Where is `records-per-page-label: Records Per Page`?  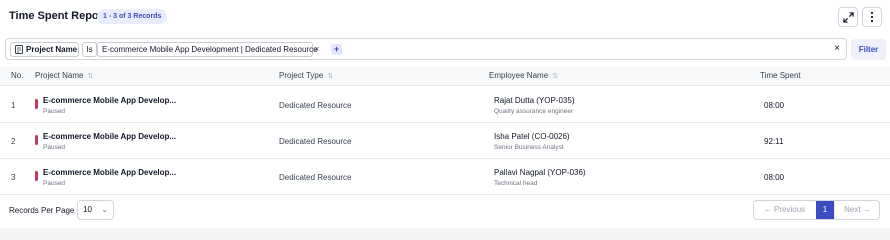 records-per-page-label: Records Per Page is located at coordinates (42, 210).